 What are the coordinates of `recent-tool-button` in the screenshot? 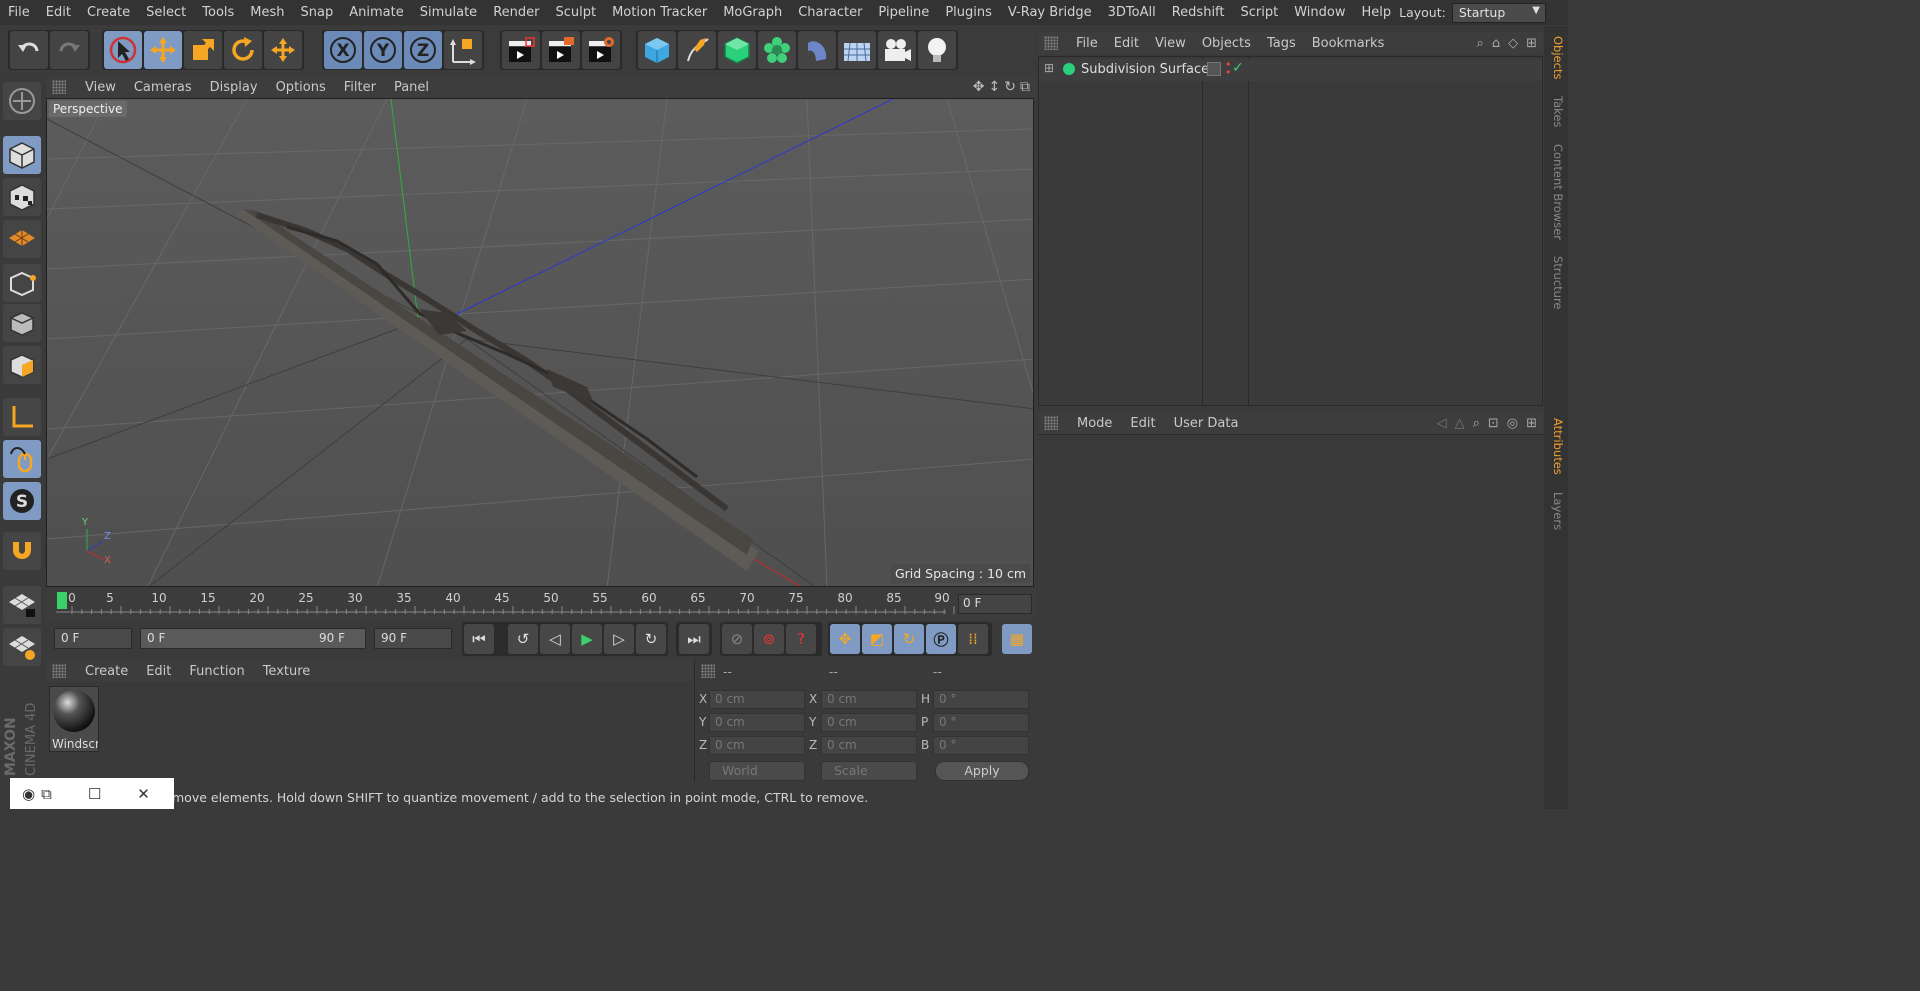 It's located at (283, 50).